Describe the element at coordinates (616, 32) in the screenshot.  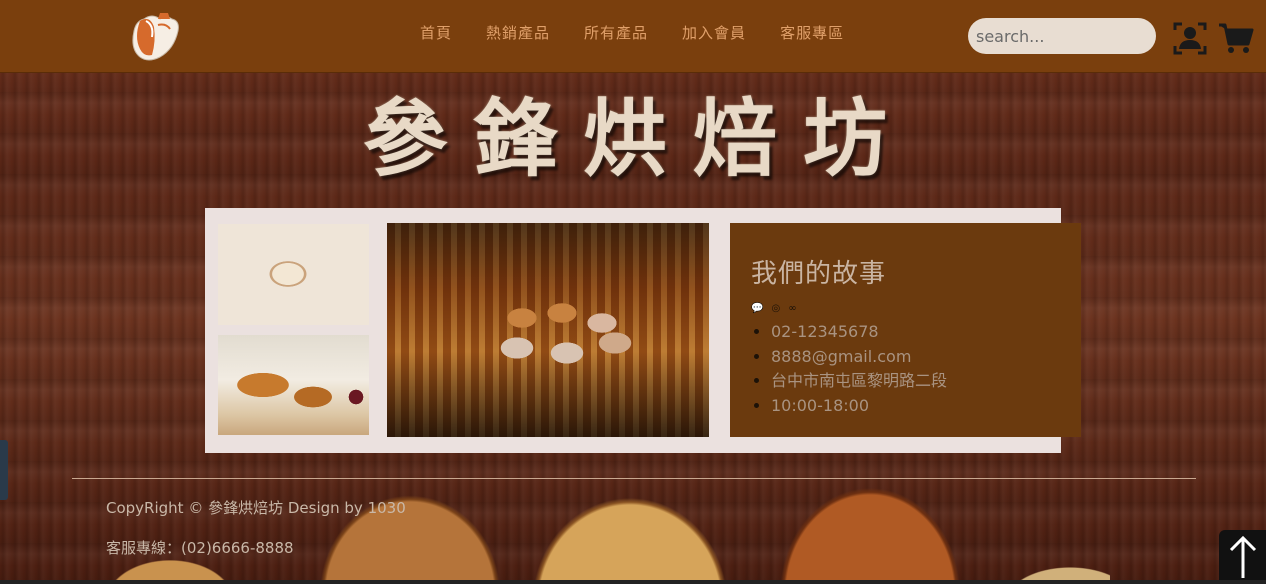
I see `nav-all-products-link: 所有產品` at that location.